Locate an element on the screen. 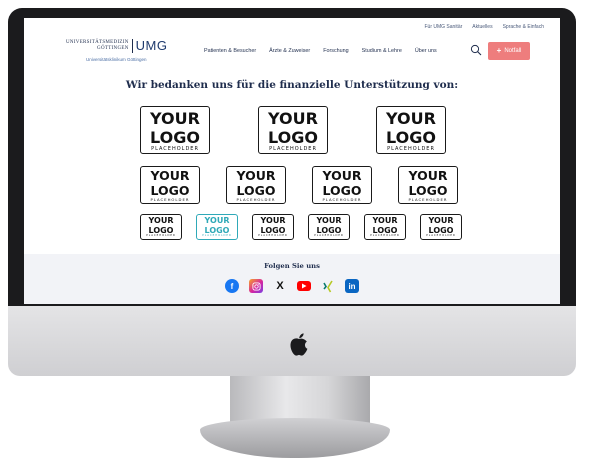 Image resolution: width=590 pixels, height=462 pixels. sponsor-logo-hovered: YOUR LOGO PLACEHOLDER is located at coordinates (217, 227).